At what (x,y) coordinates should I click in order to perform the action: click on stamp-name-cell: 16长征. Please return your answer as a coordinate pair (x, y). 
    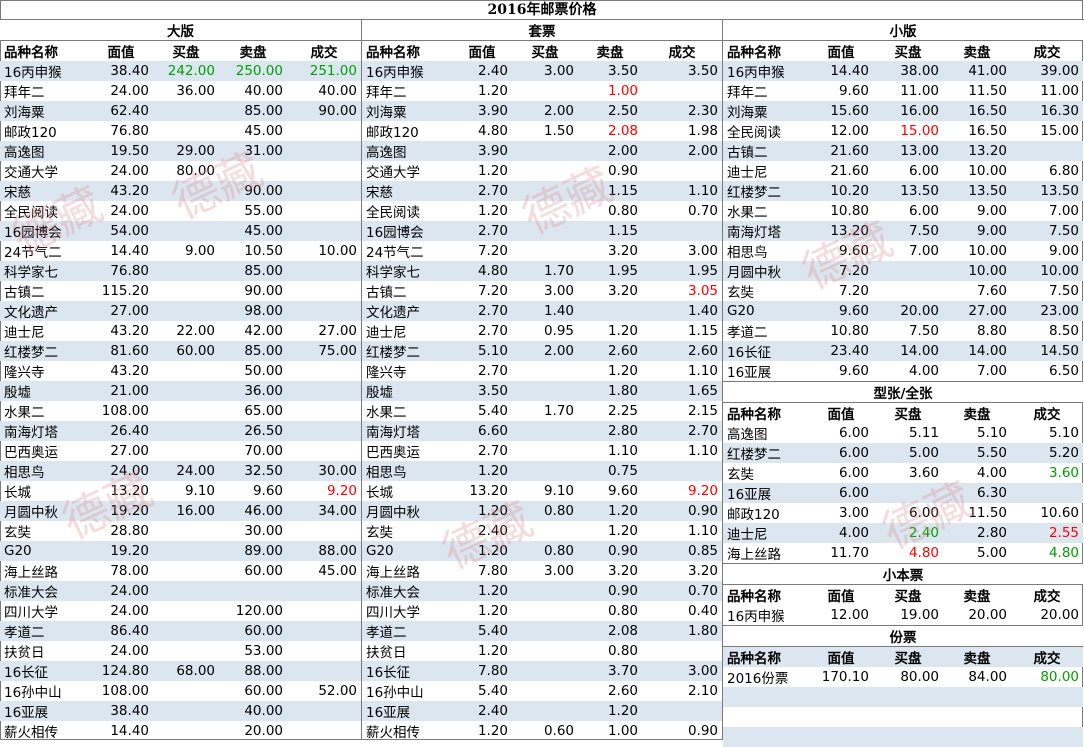
    Looking at the image, I should click on (766, 351).